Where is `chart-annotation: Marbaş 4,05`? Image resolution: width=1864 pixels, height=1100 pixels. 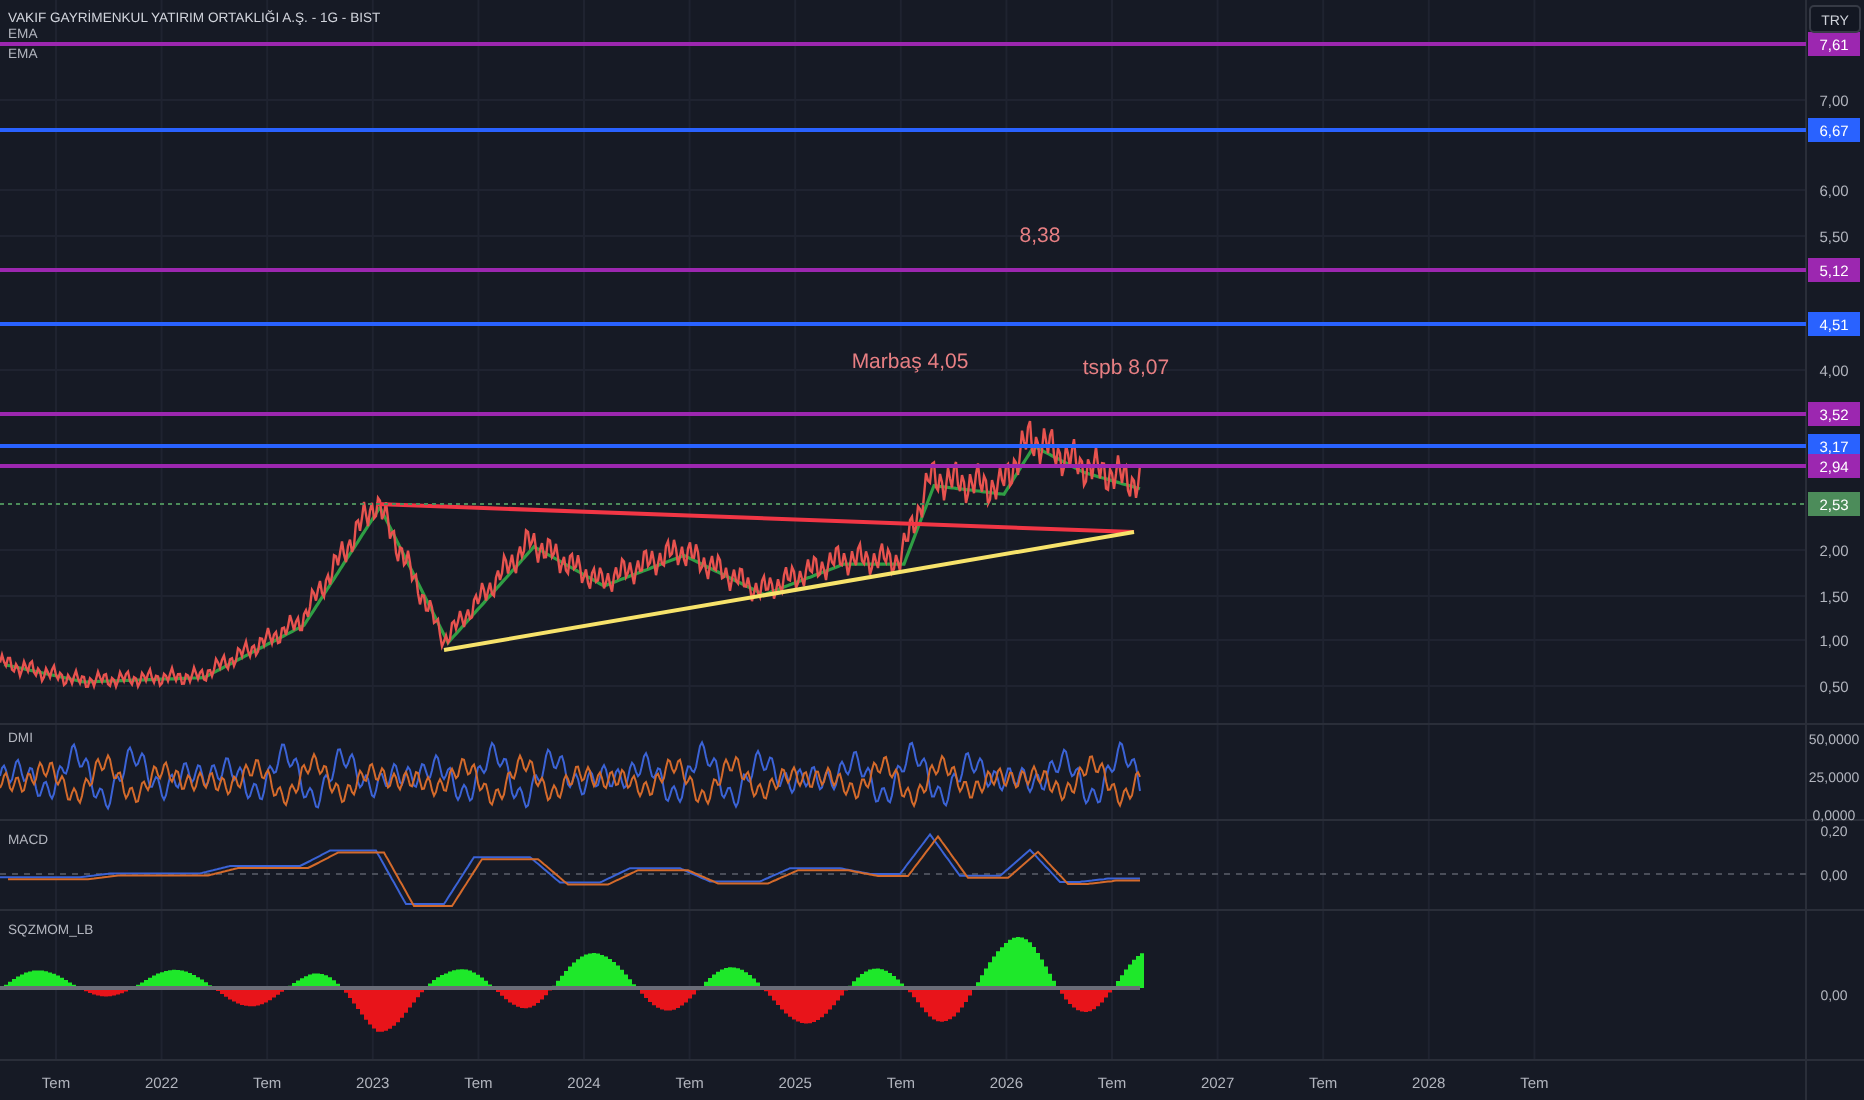
chart-annotation: Marbaş 4,05 is located at coordinates (910, 362).